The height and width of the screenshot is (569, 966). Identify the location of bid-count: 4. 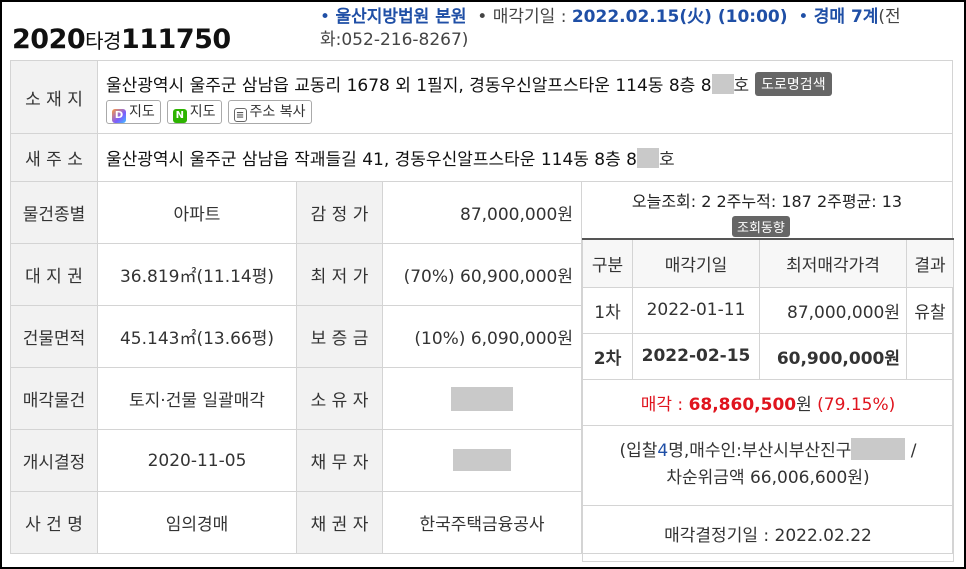
(663, 451).